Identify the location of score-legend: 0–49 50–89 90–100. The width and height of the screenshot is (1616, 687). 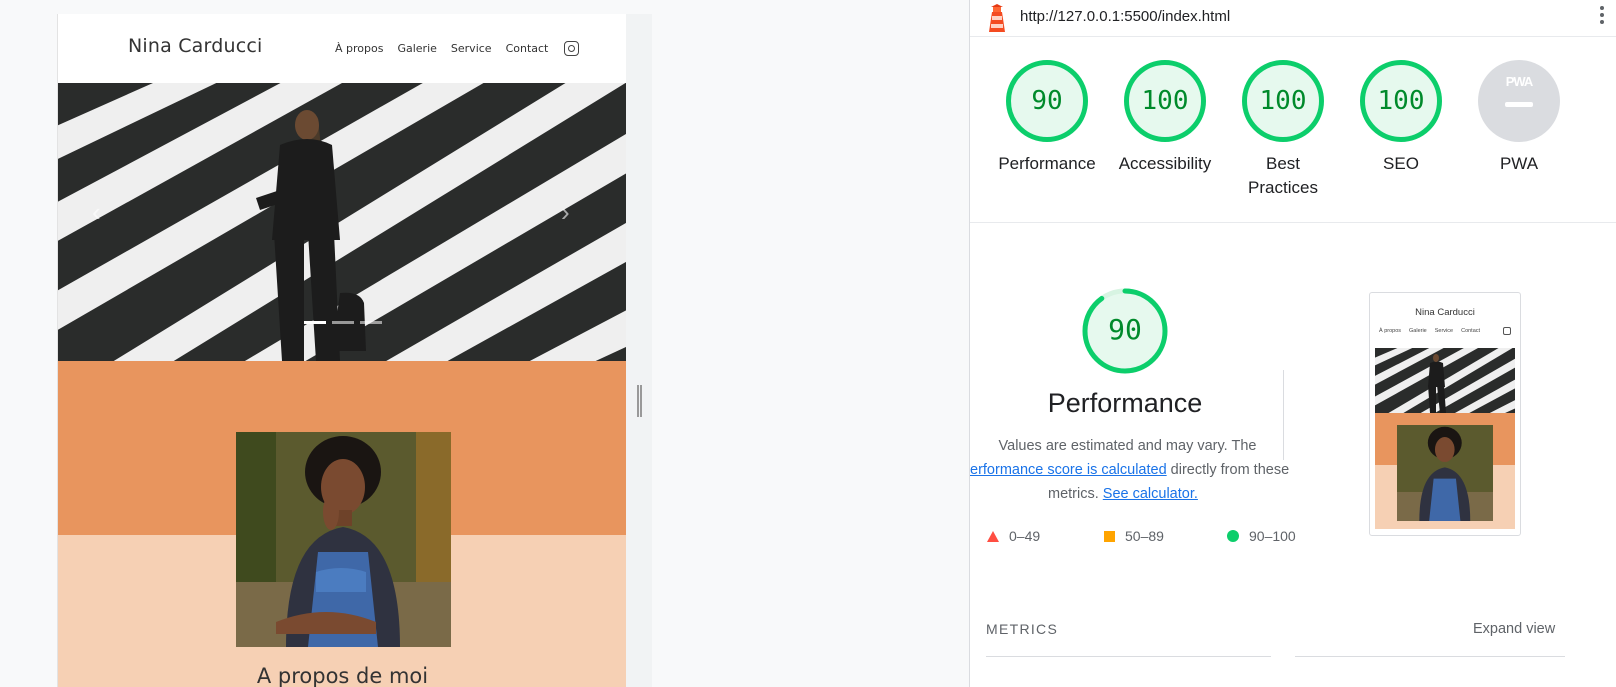
(1152, 538).